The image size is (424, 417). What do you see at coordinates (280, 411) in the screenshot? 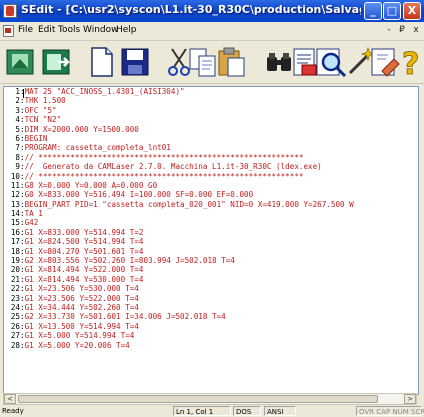
I see `status-encoding: ANSI` at bounding box center [280, 411].